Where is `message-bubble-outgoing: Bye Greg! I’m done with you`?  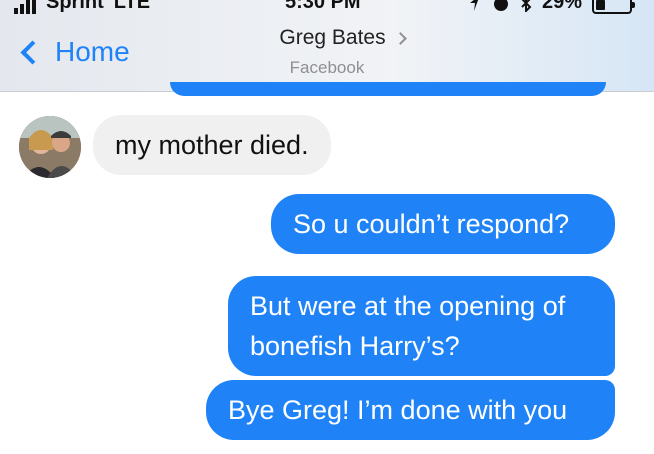
message-bubble-outgoing: Bye Greg! I’m done with you is located at coordinates (410, 410).